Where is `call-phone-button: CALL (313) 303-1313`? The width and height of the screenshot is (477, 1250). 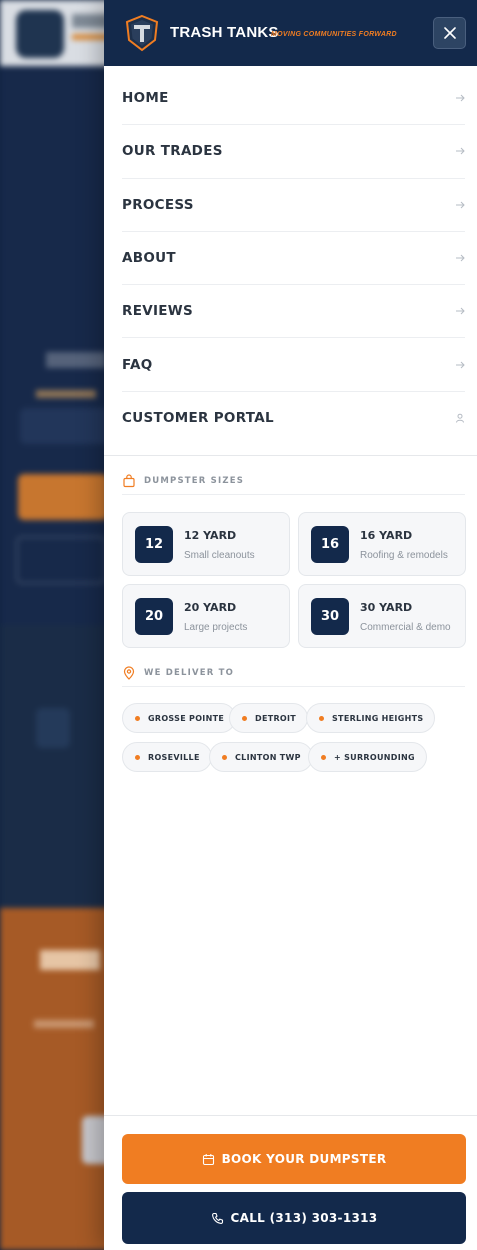
call-phone-button: CALL (313) 303-1313 is located at coordinates (294, 1218).